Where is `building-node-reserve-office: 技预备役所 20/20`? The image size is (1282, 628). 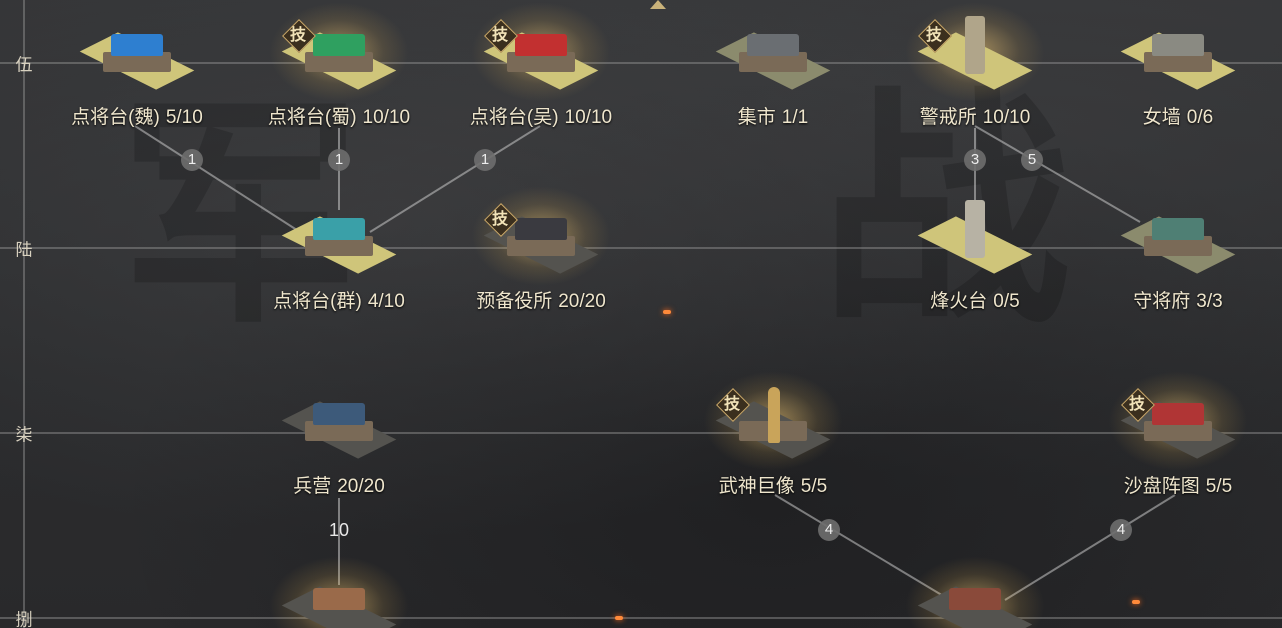
building-node-reserve-office: 技预备役所 20/20 is located at coordinates (541, 249).